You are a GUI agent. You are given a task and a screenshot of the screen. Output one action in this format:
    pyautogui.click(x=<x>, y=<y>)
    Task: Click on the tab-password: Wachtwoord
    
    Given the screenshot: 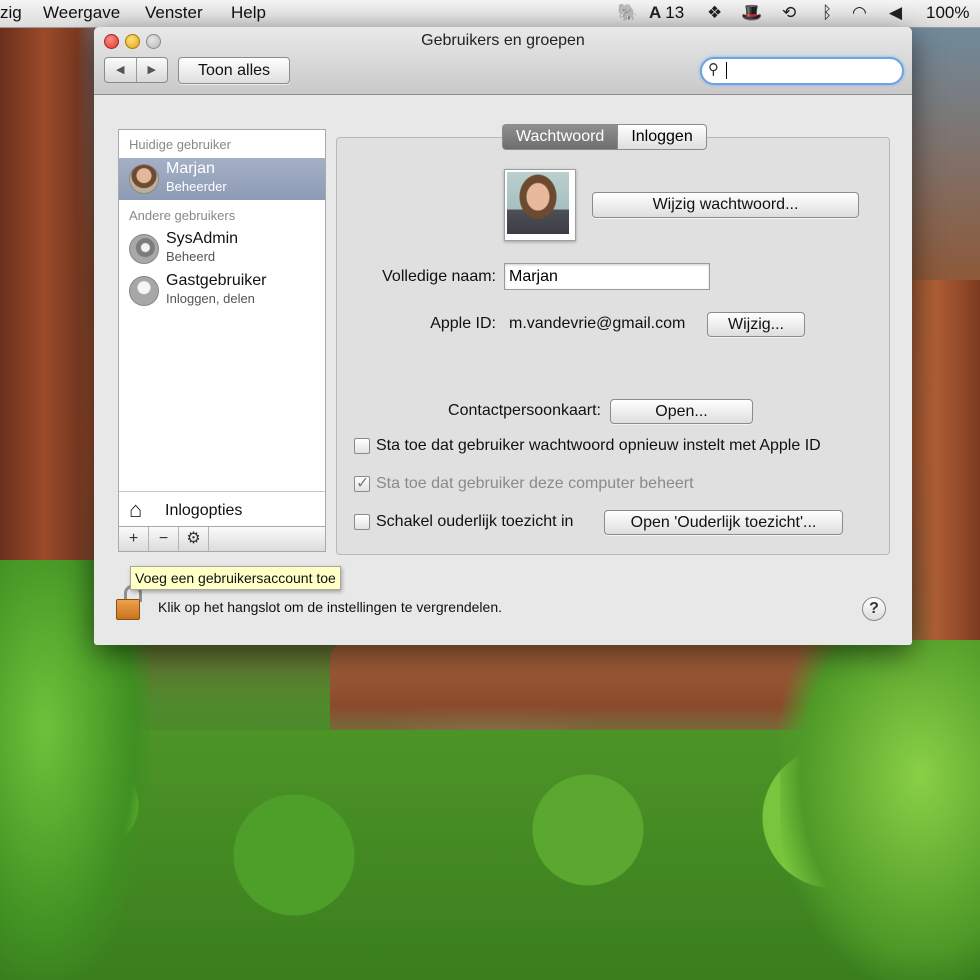 What is the action you would take?
    pyautogui.click(x=560, y=137)
    